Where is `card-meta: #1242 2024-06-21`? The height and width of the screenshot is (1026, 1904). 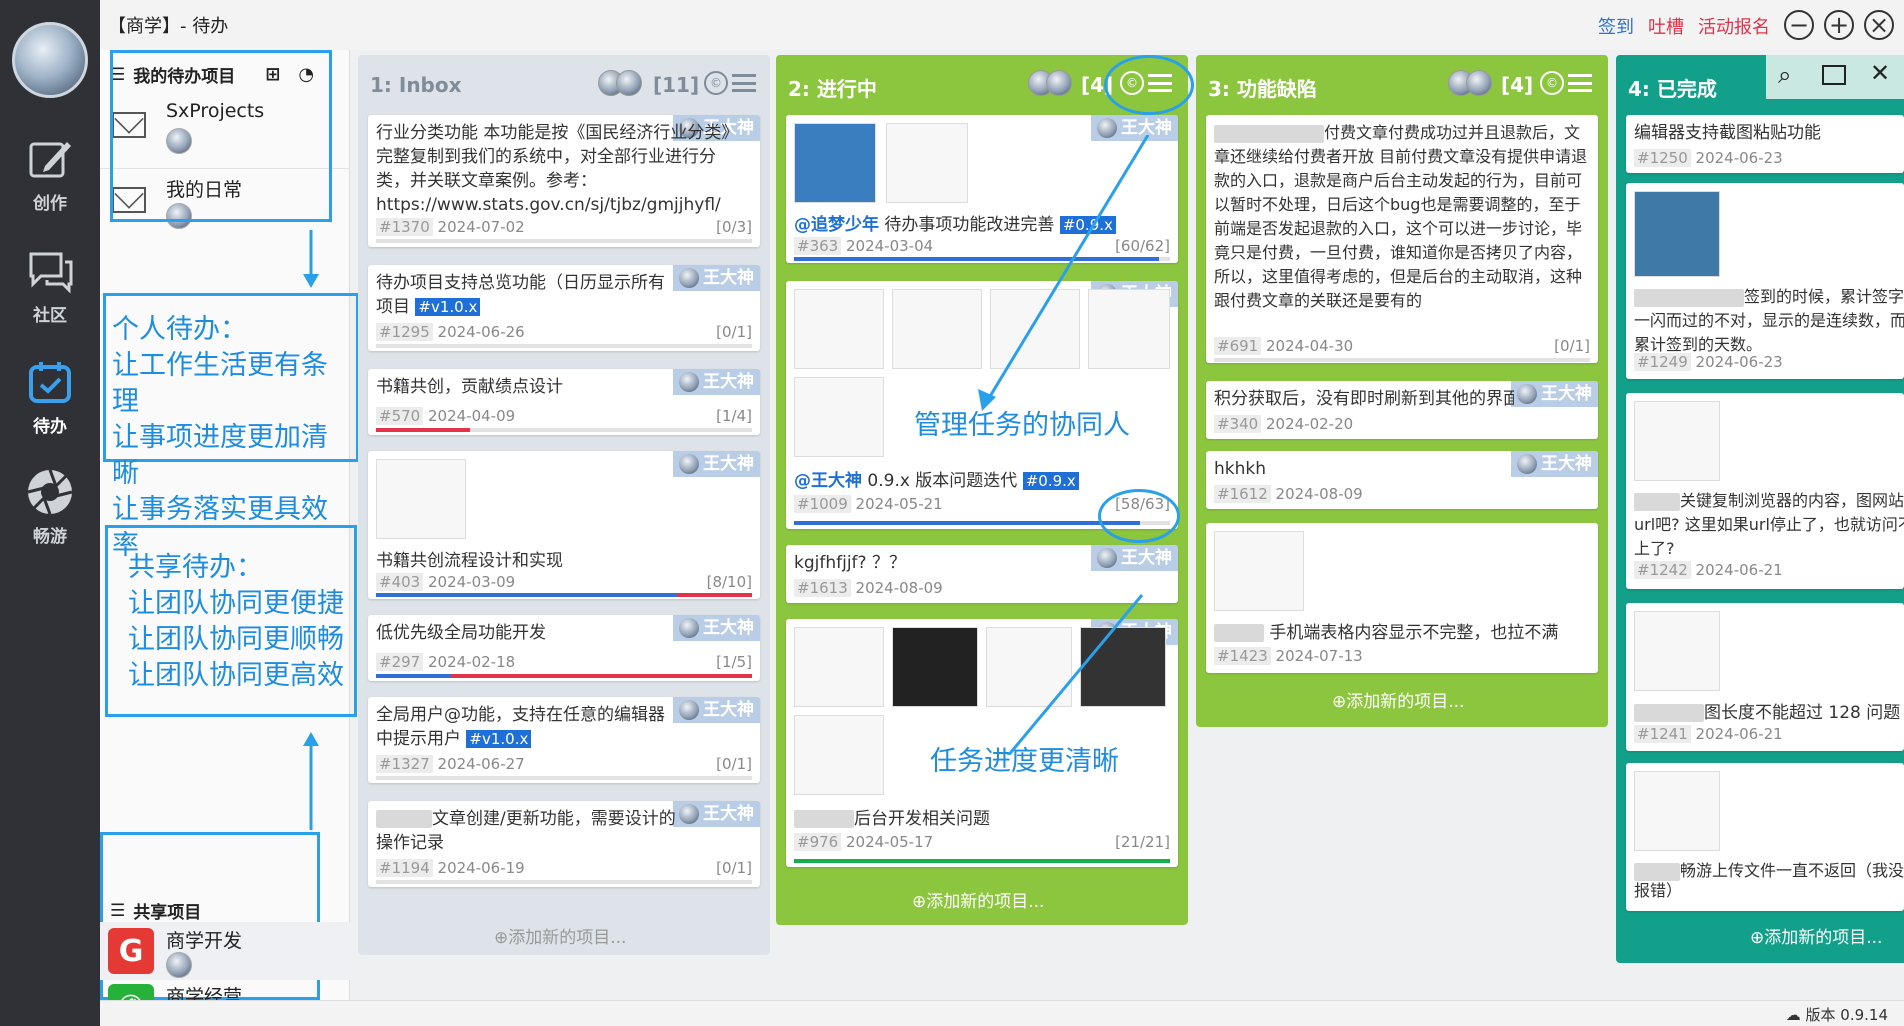
card-meta: #1242 2024-06-21 is located at coordinates (1708, 570).